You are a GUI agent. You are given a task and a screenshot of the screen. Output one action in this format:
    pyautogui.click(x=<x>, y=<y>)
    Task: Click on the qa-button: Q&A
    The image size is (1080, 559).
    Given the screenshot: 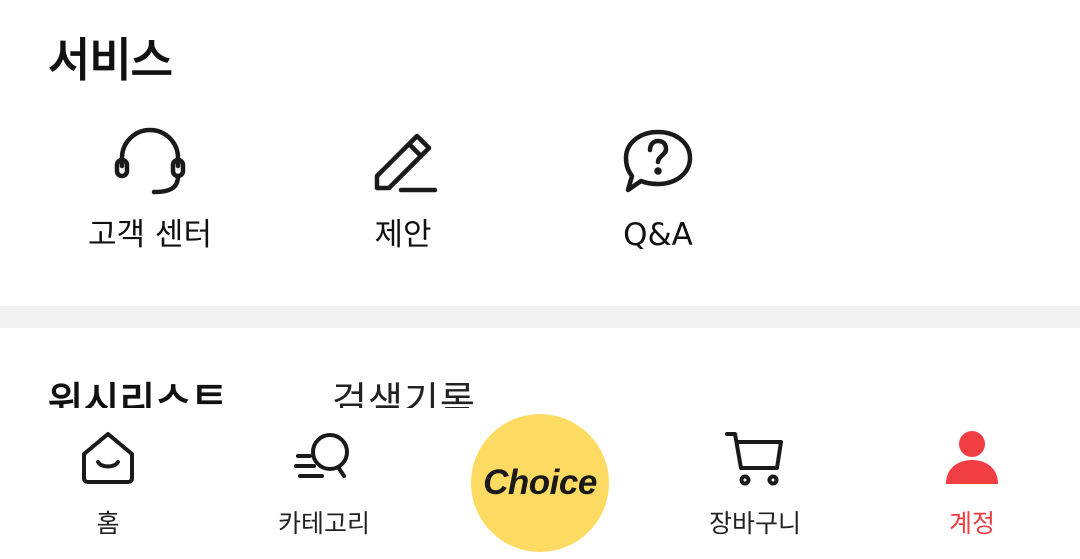 What is the action you would take?
    pyautogui.click(x=658, y=187)
    